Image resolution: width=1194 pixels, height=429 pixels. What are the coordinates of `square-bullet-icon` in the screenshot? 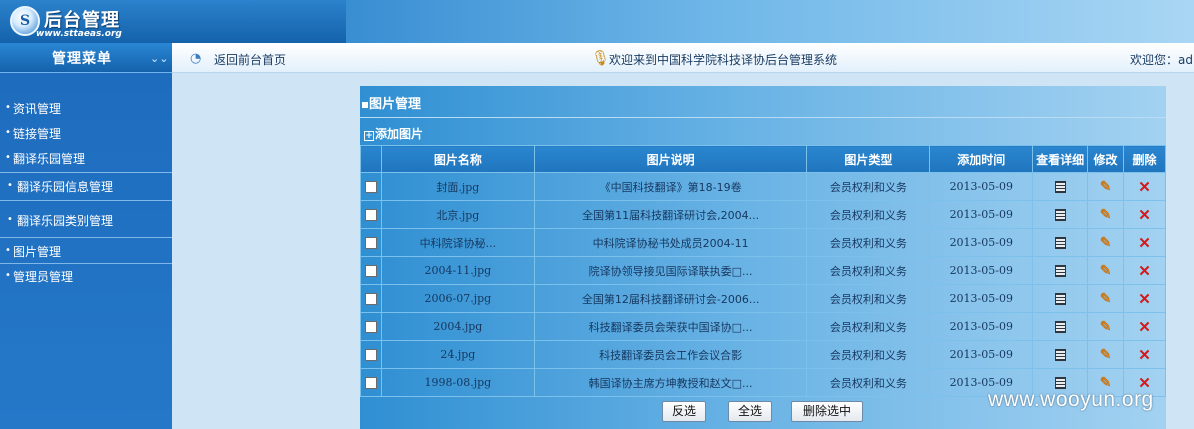 It's located at (365, 105).